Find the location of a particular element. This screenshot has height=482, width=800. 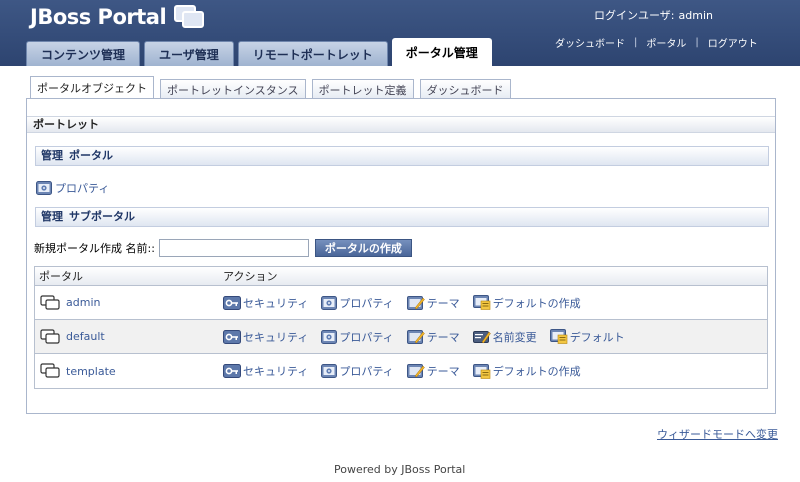

logout-link: ログアウト is located at coordinates (733, 42).